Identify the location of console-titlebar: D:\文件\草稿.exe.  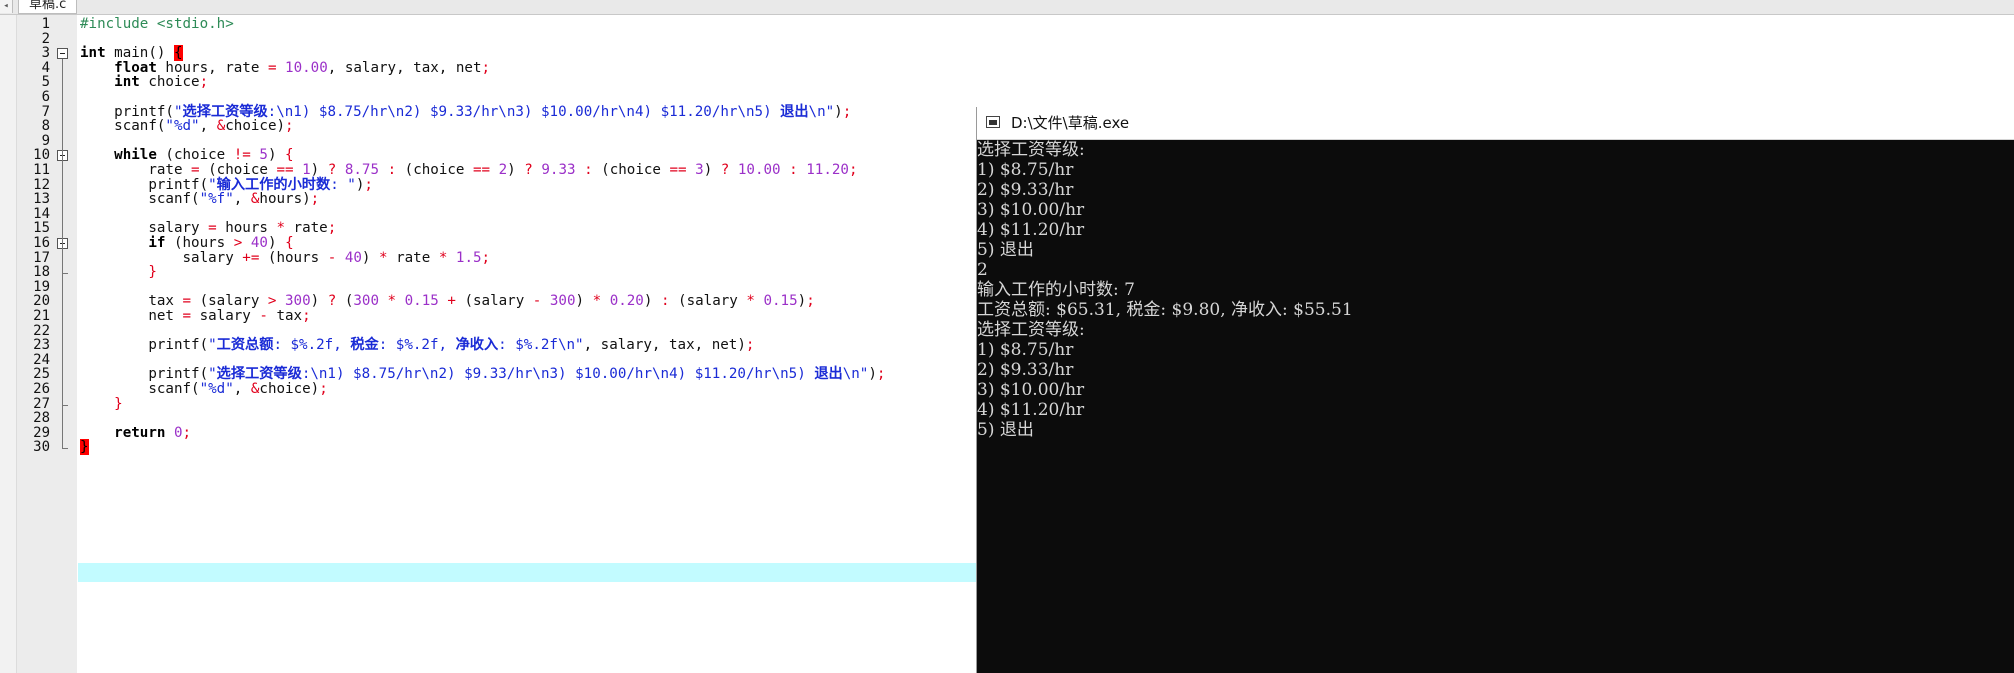
(1495, 123).